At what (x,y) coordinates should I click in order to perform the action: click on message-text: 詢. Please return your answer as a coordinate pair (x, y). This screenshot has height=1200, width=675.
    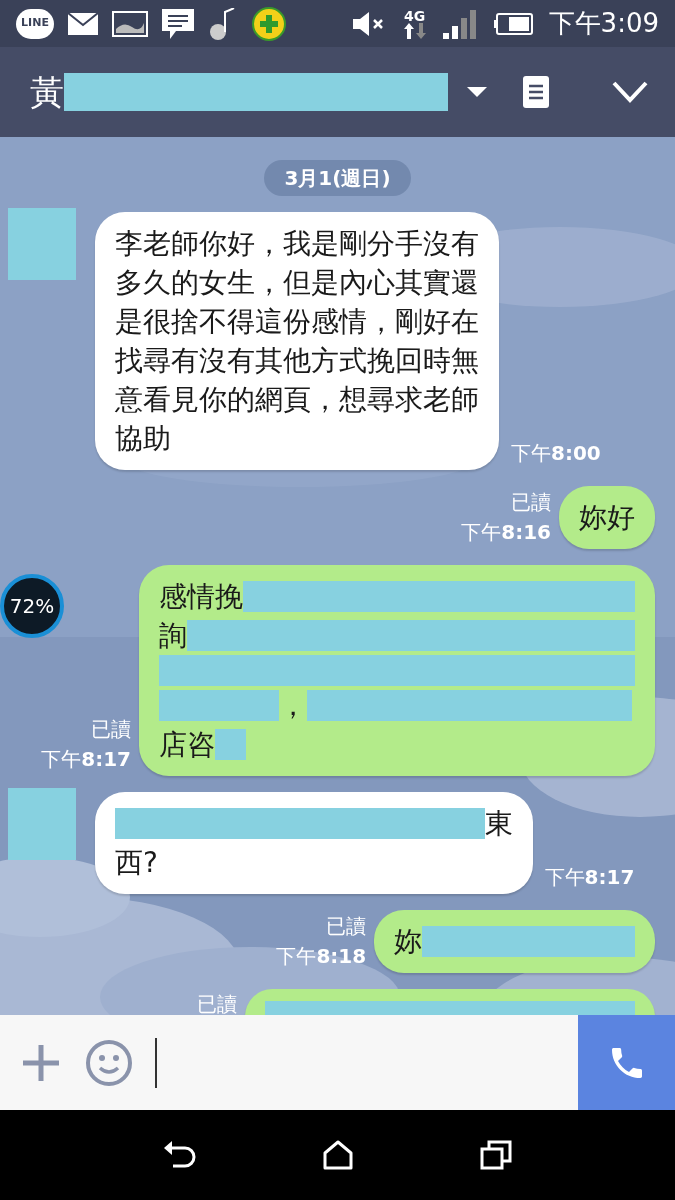
    Looking at the image, I should click on (173, 636).